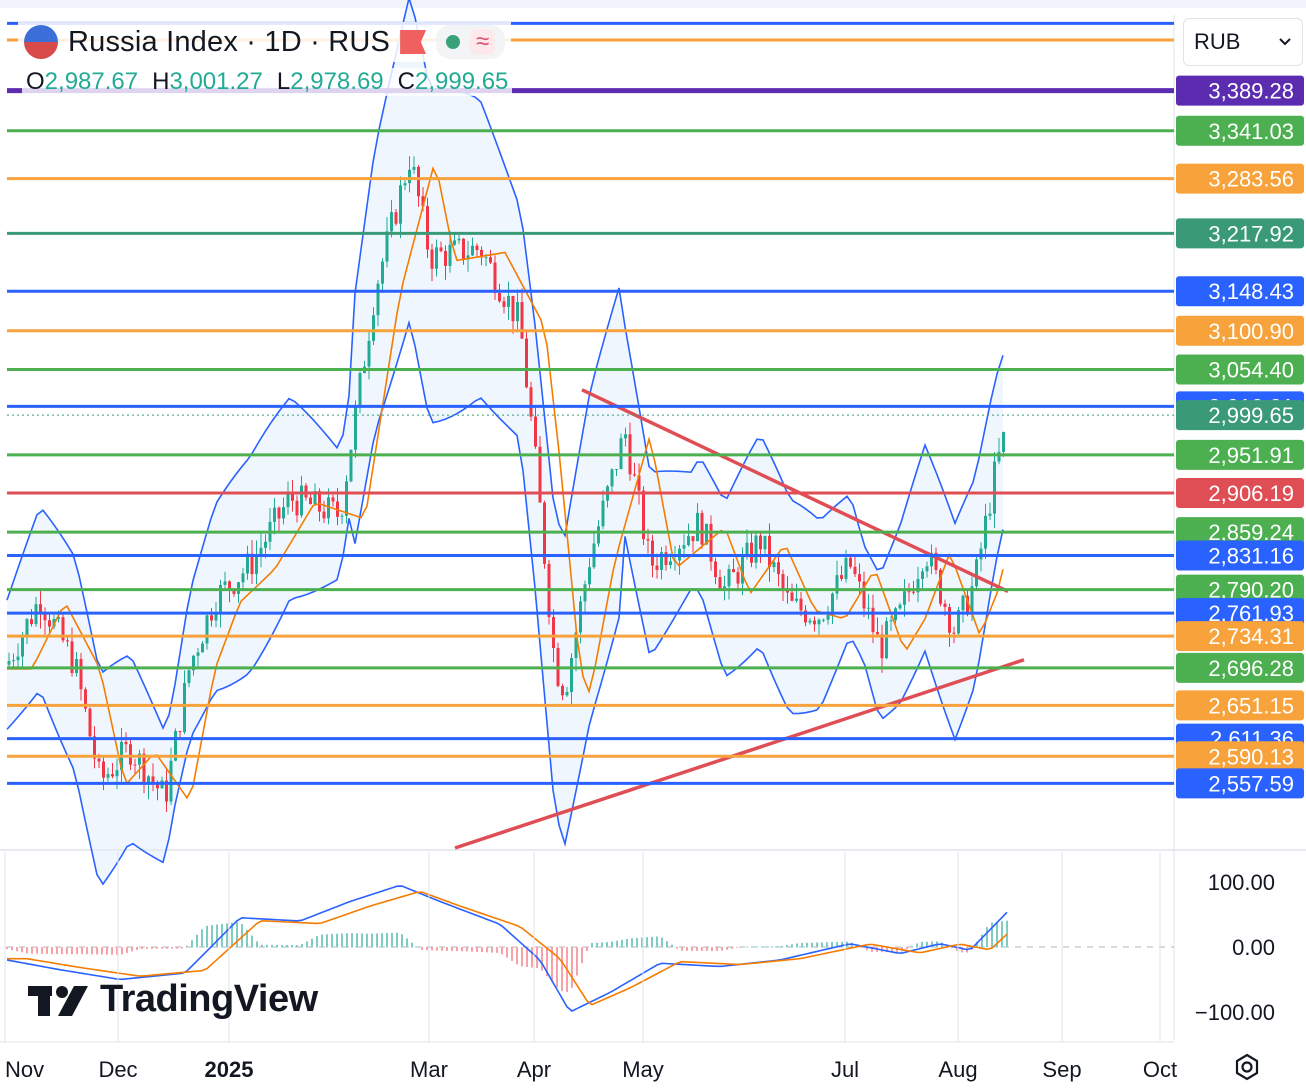 The height and width of the screenshot is (1092, 1306). Describe the element at coordinates (58, 1000) in the screenshot. I see `tradingview-logo-icon` at that location.